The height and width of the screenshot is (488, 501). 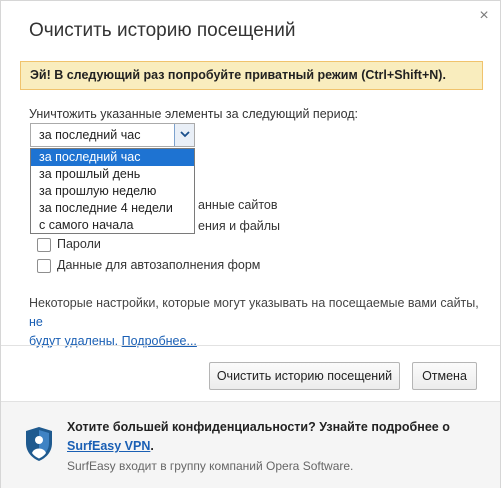 I want to click on passwords-checkbox, so click(x=44, y=245).